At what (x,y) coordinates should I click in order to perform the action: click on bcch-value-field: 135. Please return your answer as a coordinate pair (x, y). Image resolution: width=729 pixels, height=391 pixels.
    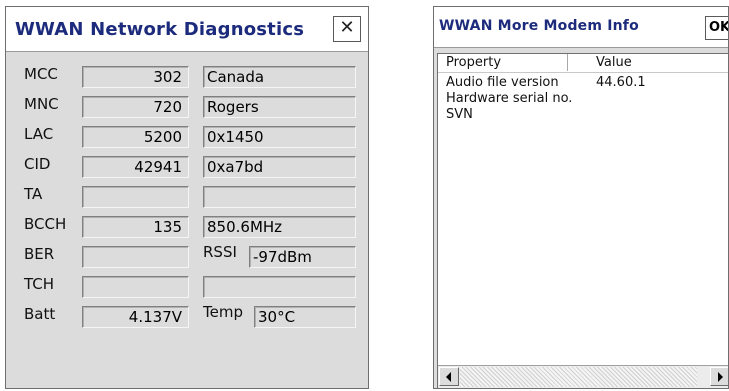
    Looking at the image, I should click on (135, 227).